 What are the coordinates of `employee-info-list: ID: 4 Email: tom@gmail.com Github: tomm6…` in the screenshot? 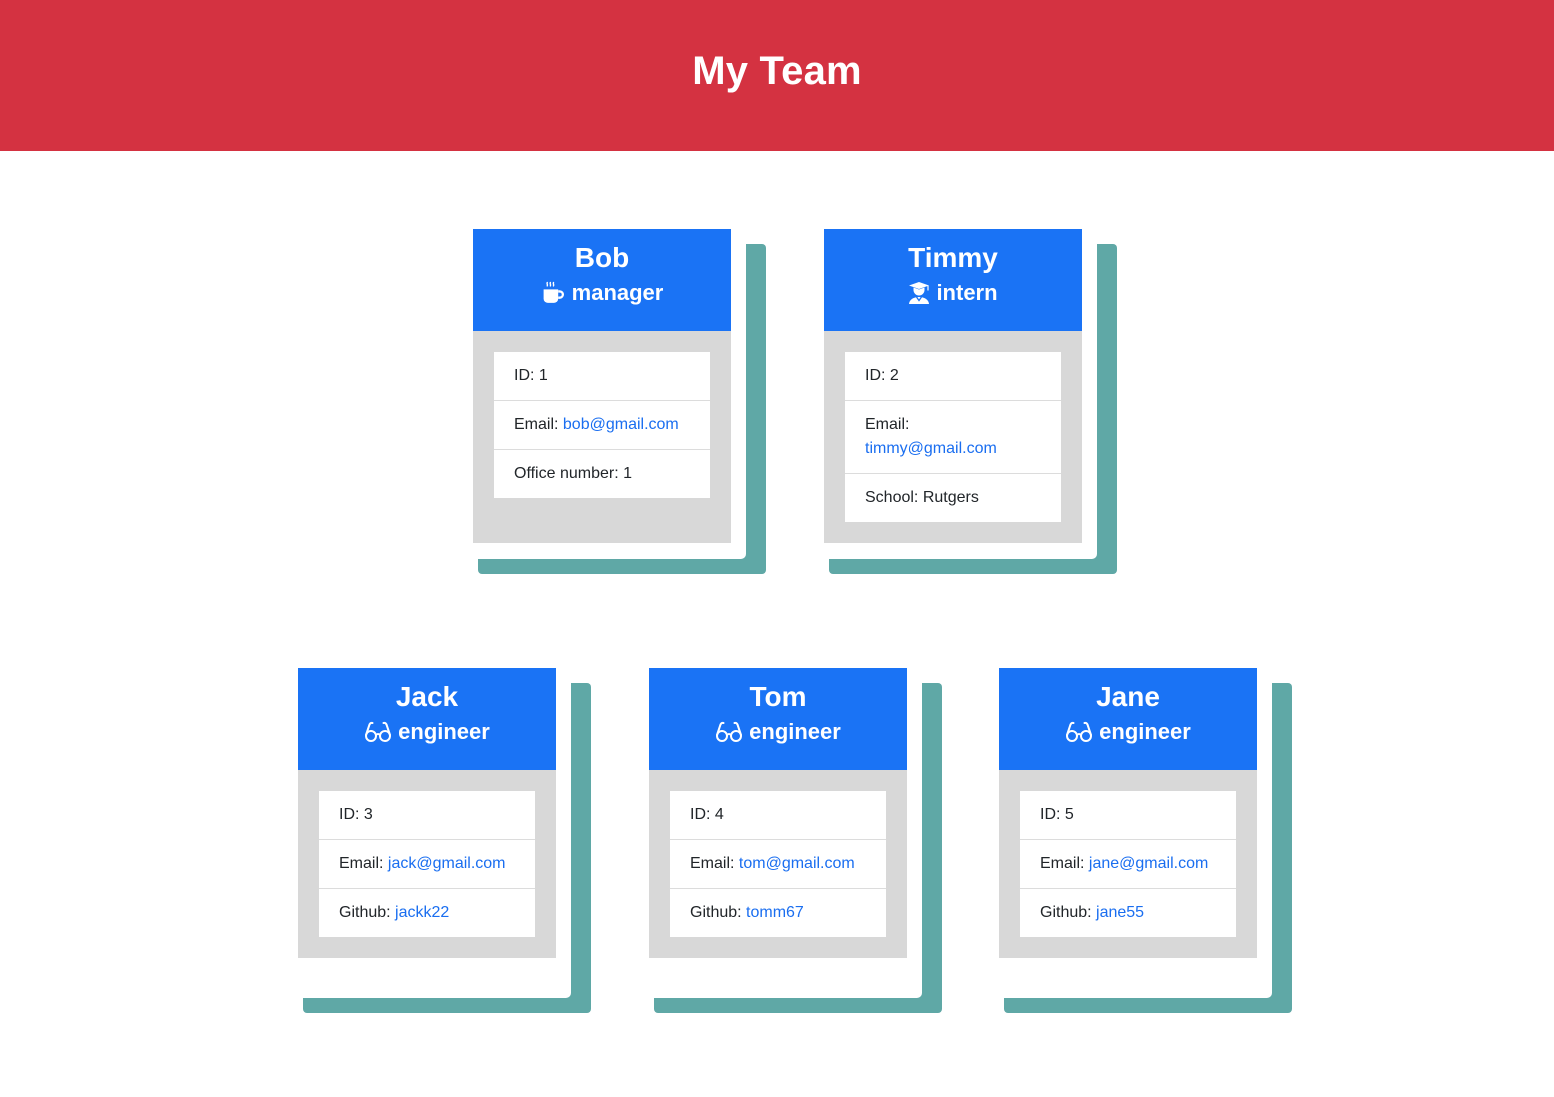 It's located at (778, 864).